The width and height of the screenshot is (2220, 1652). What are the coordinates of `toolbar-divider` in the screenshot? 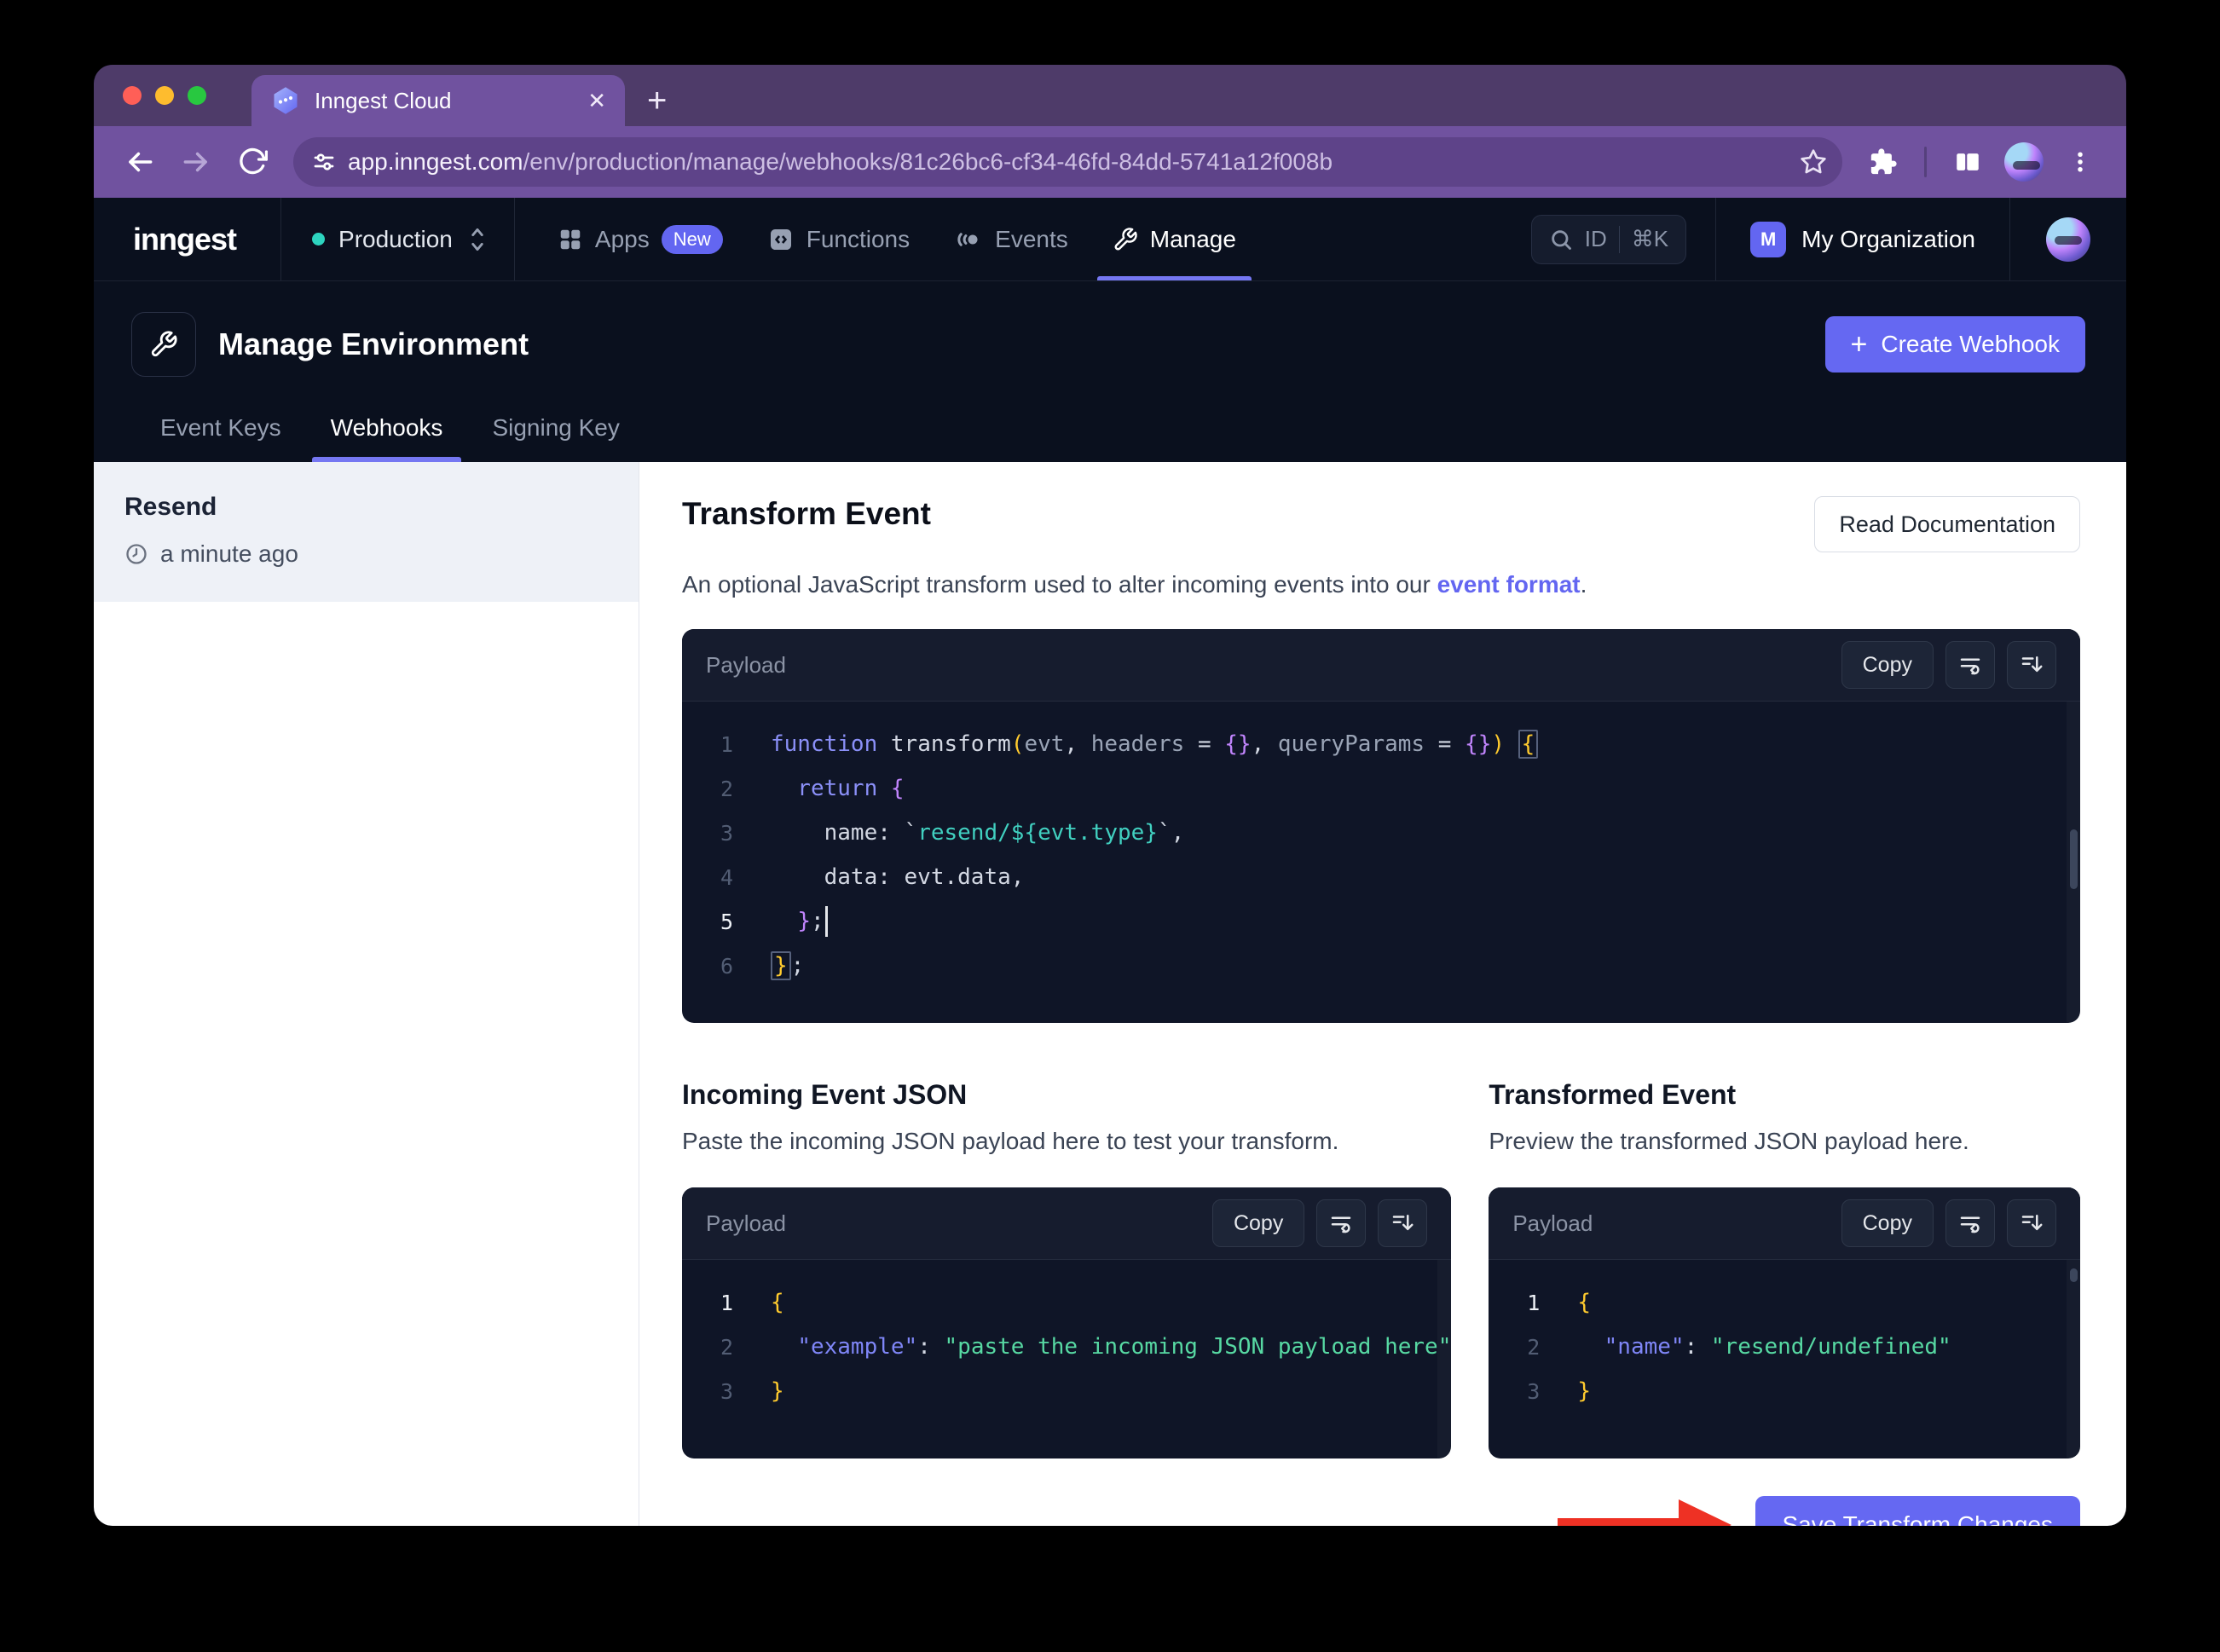 It's located at (1925, 162).